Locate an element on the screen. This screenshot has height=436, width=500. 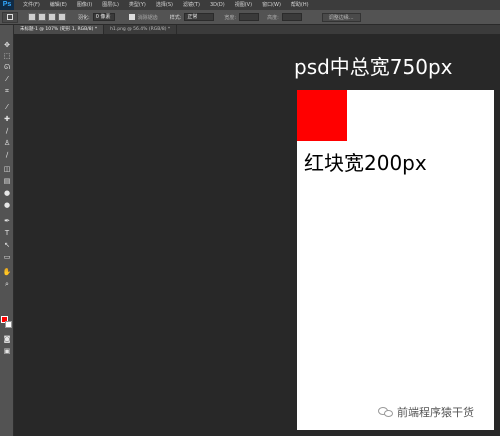
marquee-icon is located at coordinates (10, 17).